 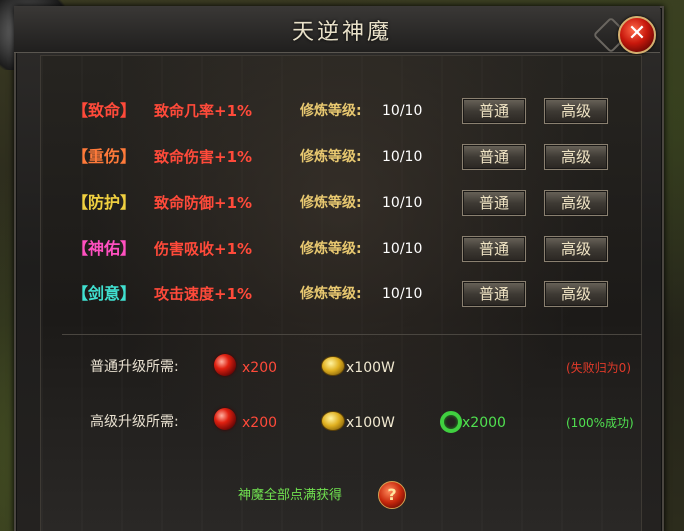 I want to click on talent-row: 【致命】 致命几率+1% 修炼等级: 10/10 普通 高级, so click(x=352, y=111).